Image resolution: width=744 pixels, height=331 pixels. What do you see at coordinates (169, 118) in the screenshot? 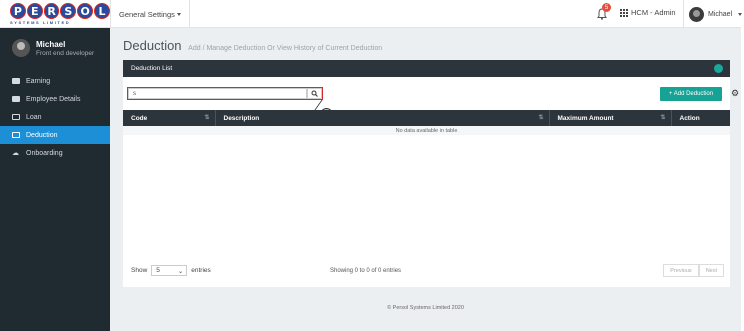
I see `column-header-code: Code ⇅` at bounding box center [169, 118].